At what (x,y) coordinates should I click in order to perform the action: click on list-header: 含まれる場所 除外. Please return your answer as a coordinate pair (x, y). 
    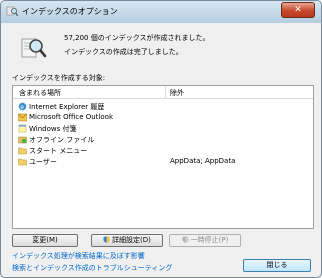
    Looking at the image, I should click on (163, 92).